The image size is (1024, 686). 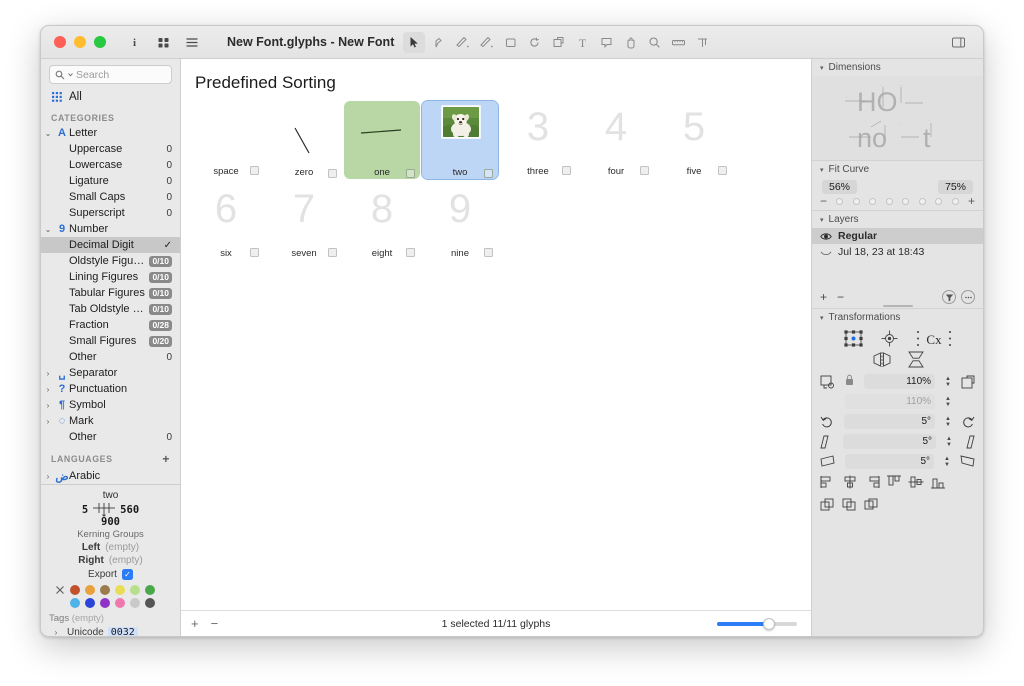 What do you see at coordinates (897, 67) in the screenshot?
I see `dimensions-header: ▾ Dimensions` at bounding box center [897, 67].